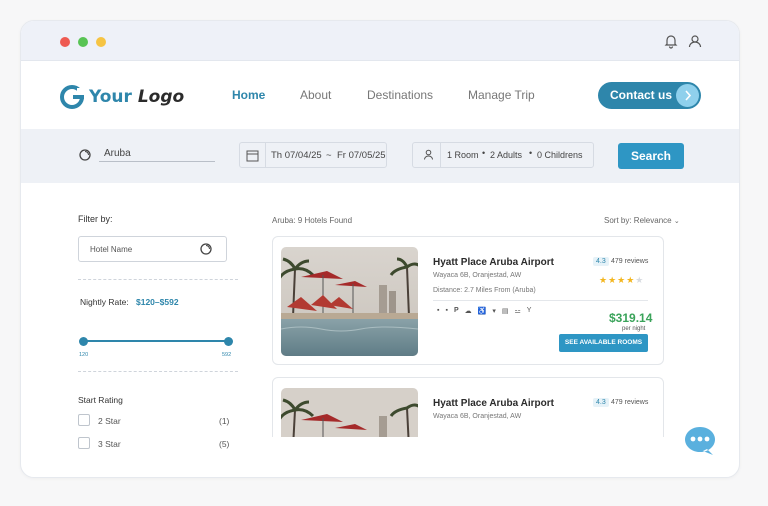 This screenshot has width=768, height=506. Describe the element at coordinates (506, 155) in the screenshot. I see `adults-value: 2 Adults` at that location.